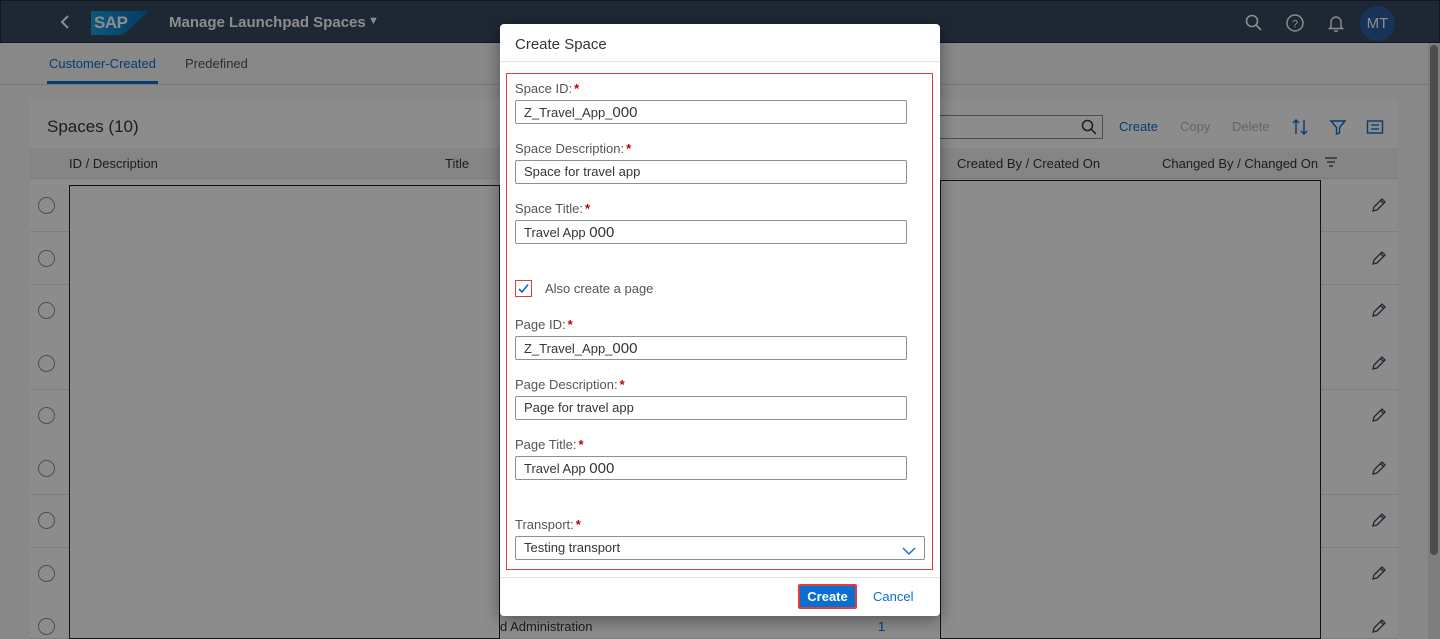  Describe the element at coordinates (893, 596) in the screenshot. I see `cancel-button: Cancel` at that location.